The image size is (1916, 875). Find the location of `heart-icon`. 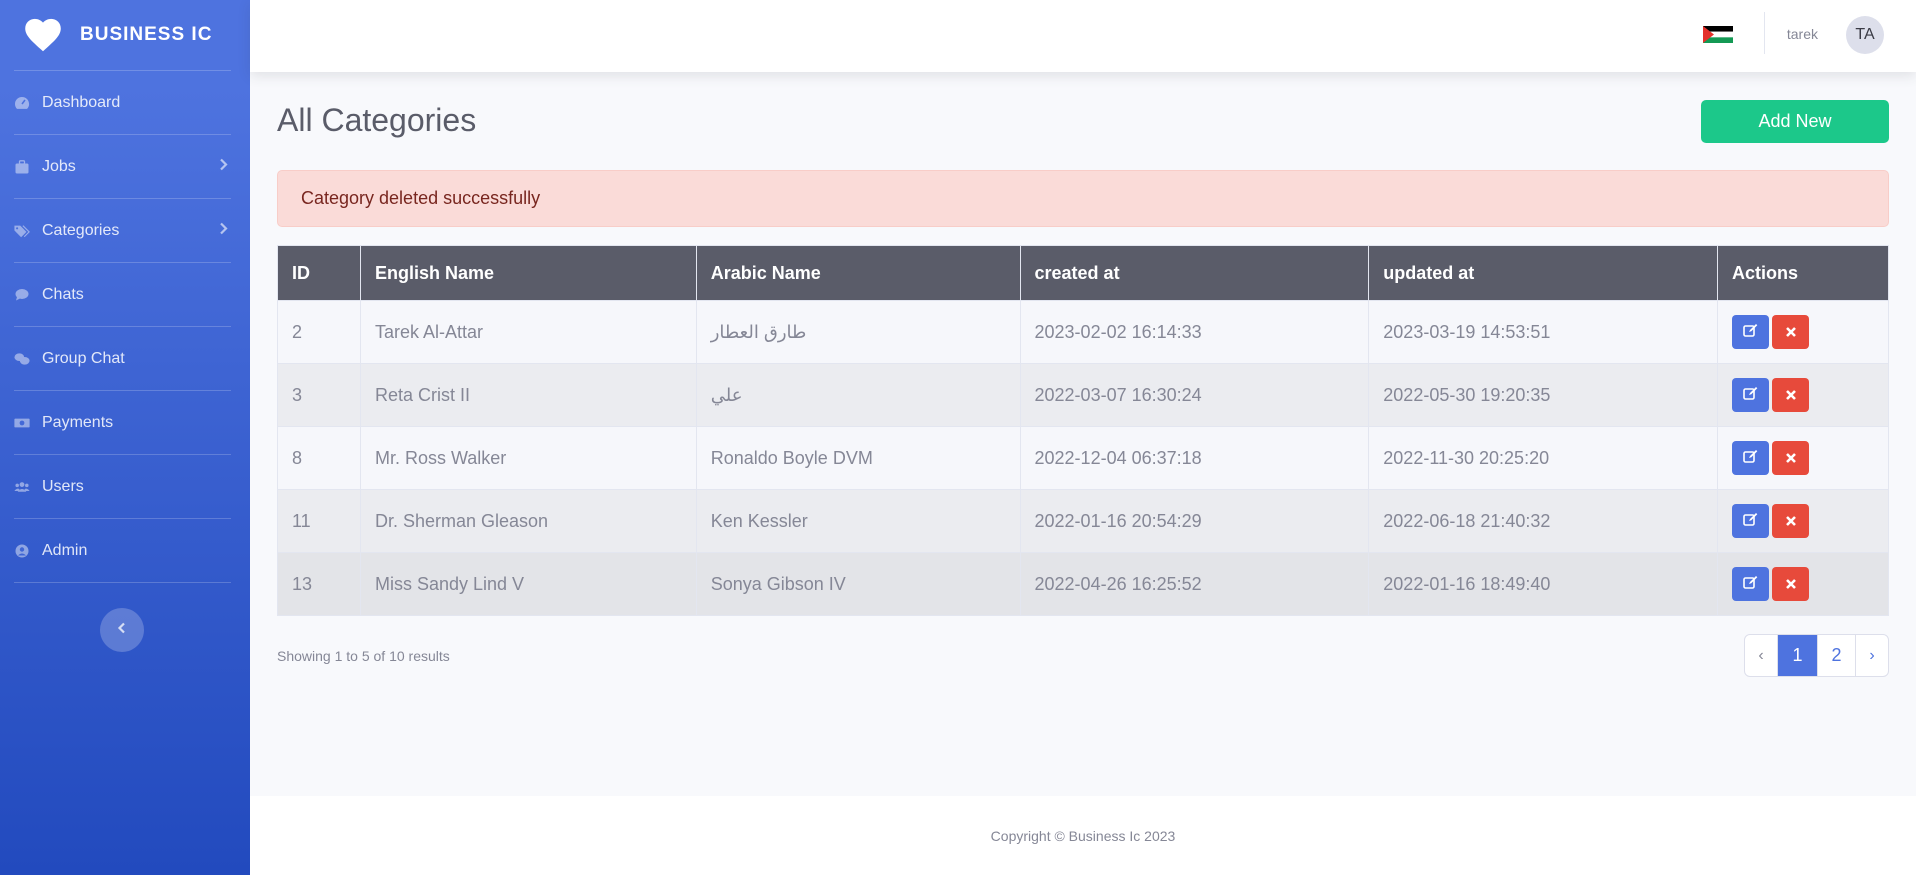

heart-icon is located at coordinates (43, 35).